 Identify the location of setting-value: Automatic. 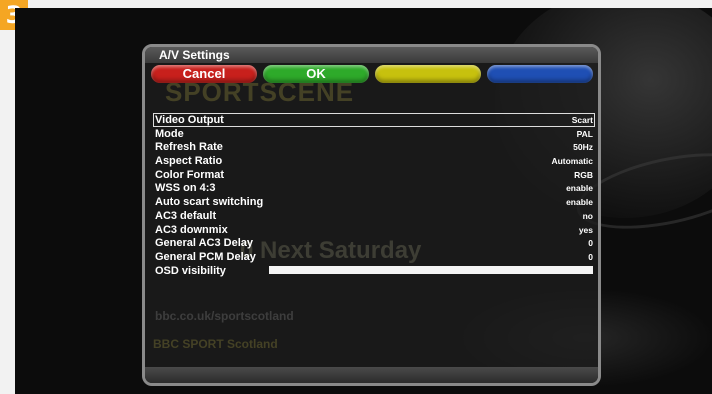
(572, 161).